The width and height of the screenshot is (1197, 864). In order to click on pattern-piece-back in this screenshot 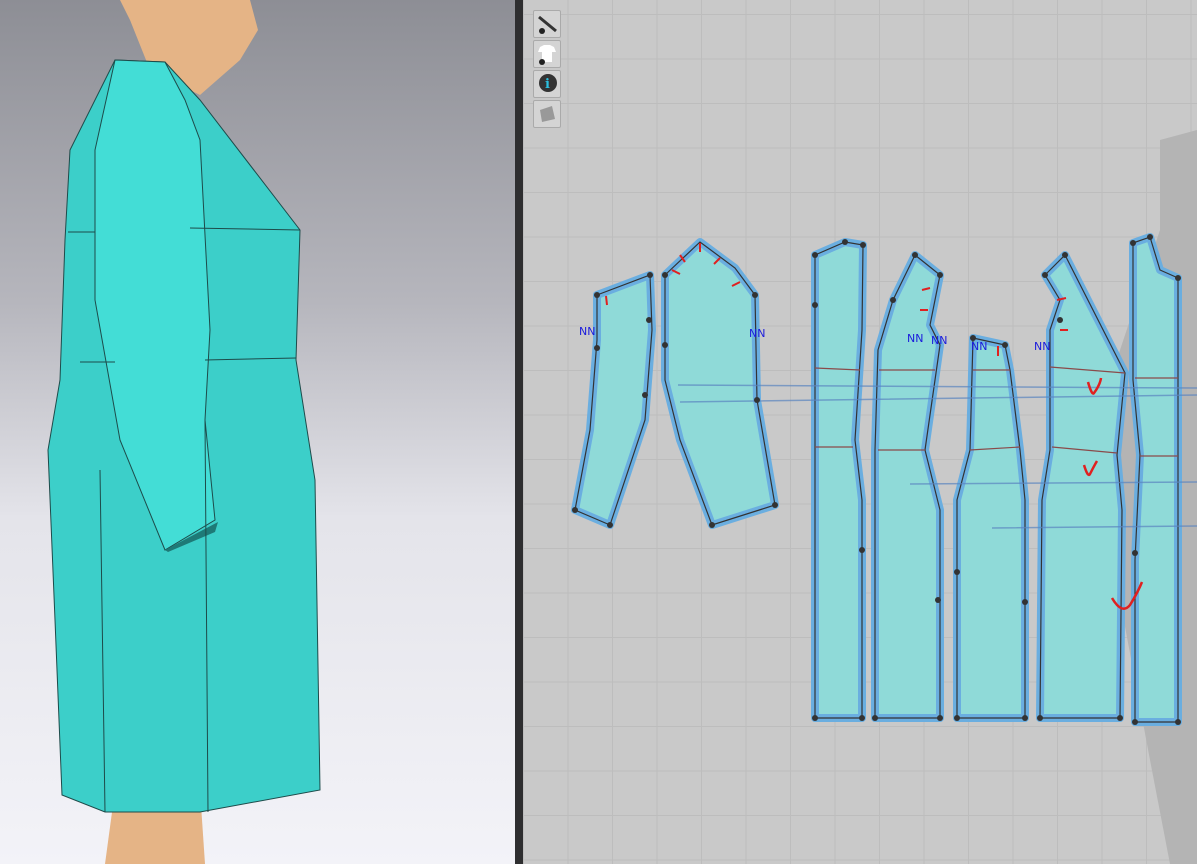, I will do `click(1155, 479)`.